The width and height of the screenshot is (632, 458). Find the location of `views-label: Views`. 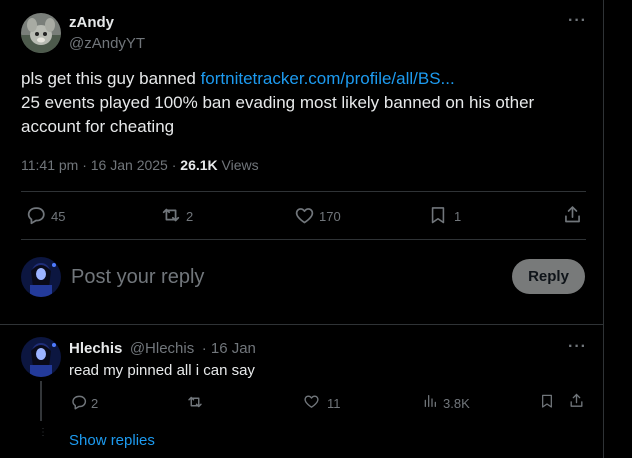

views-label: Views is located at coordinates (238, 165).